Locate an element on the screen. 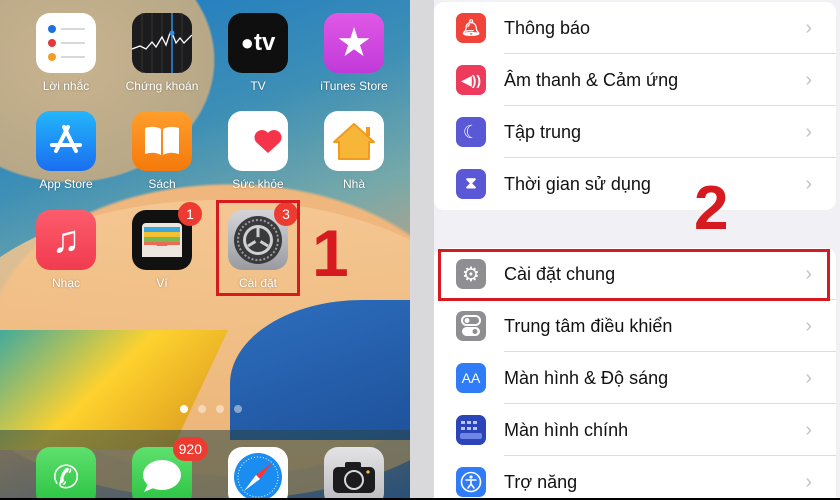  highlight-box-general-settings is located at coordinates (634, 275).